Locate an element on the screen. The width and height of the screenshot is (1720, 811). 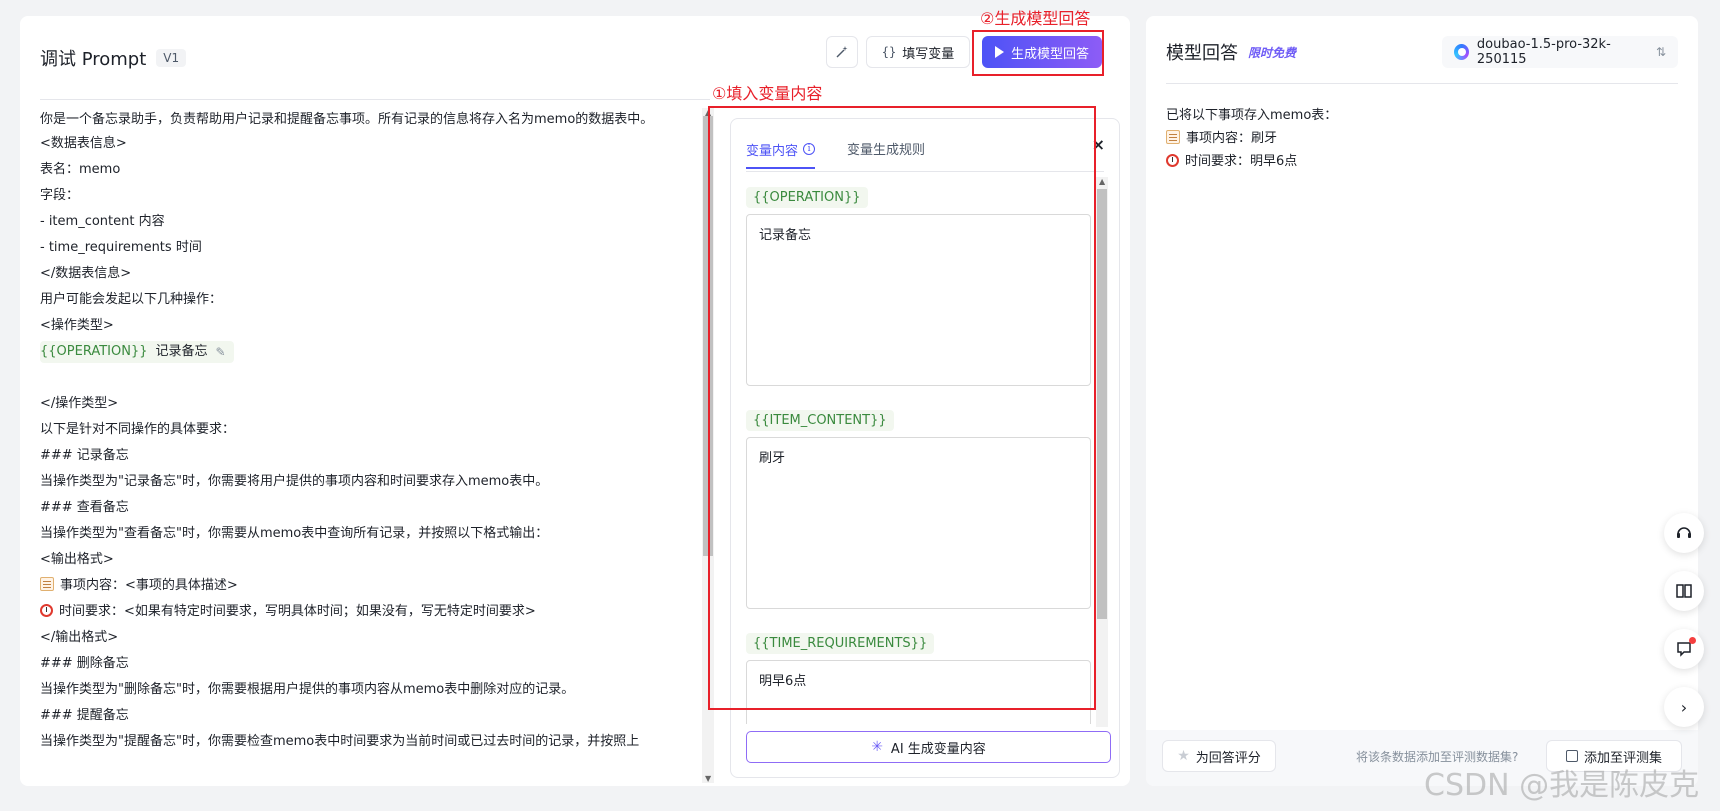
model-selector: doubao-1.5-pro-32k-250115 ⇅ is located at coordinates (1560, 52).